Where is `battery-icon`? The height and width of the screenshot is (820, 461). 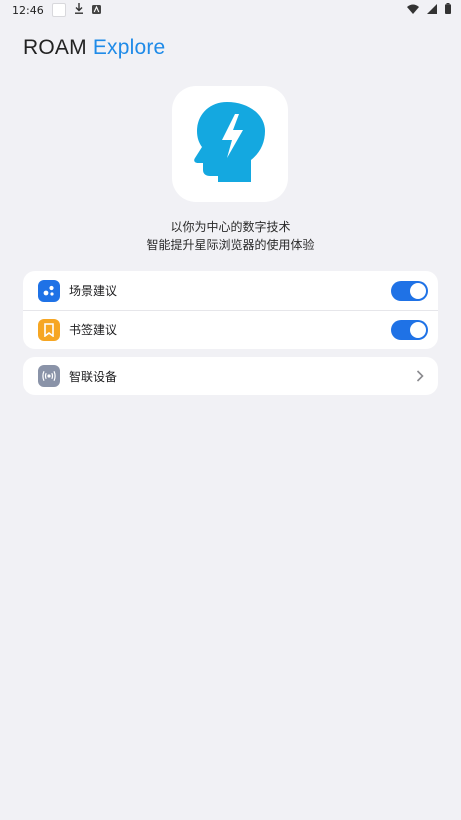
battery-icon is located at coordinates (448, 10).